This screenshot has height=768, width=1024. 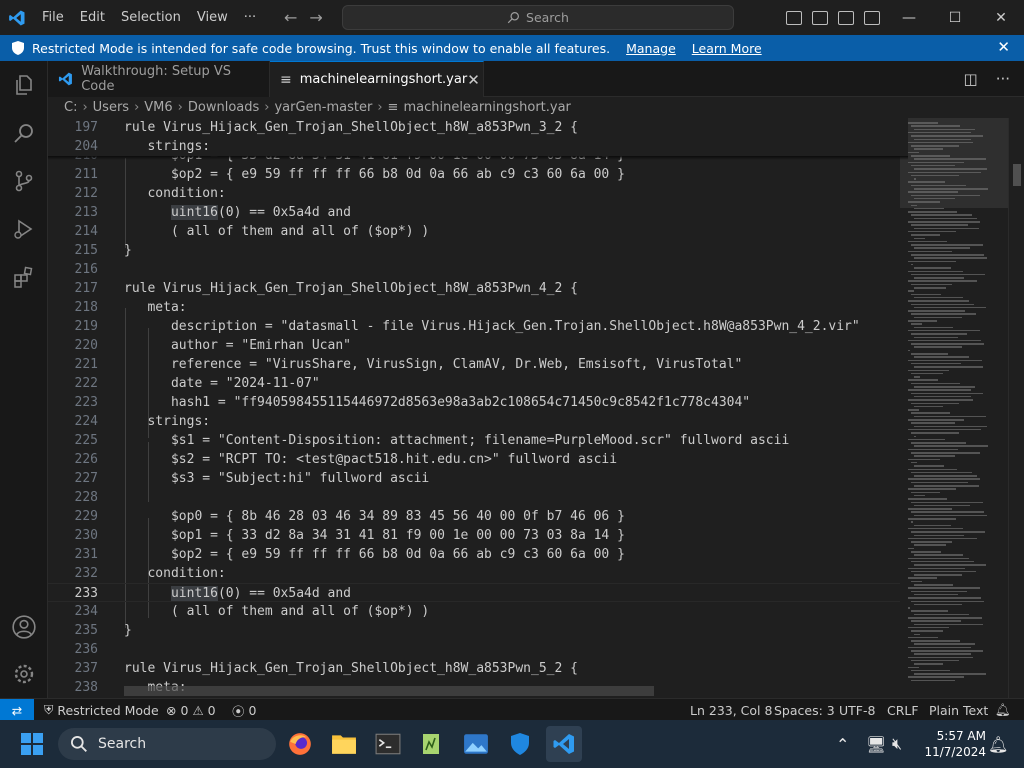 What do you see at coordinates (478, 383) in the screenshot?
I see `code-line: 222 date = "2024-11-07"` at bounding box center [478, 383].